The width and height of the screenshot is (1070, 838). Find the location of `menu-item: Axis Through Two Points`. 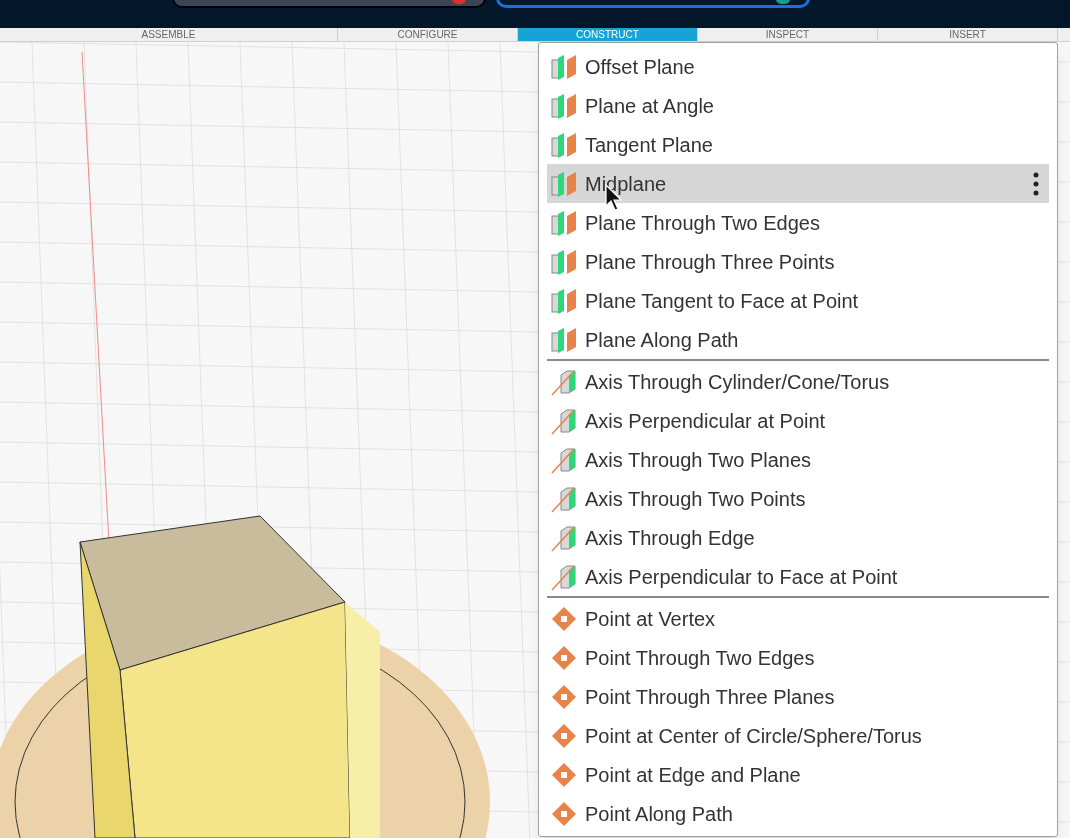

menu-item: Axis Through Two Points is located at coordinates (798, 498).